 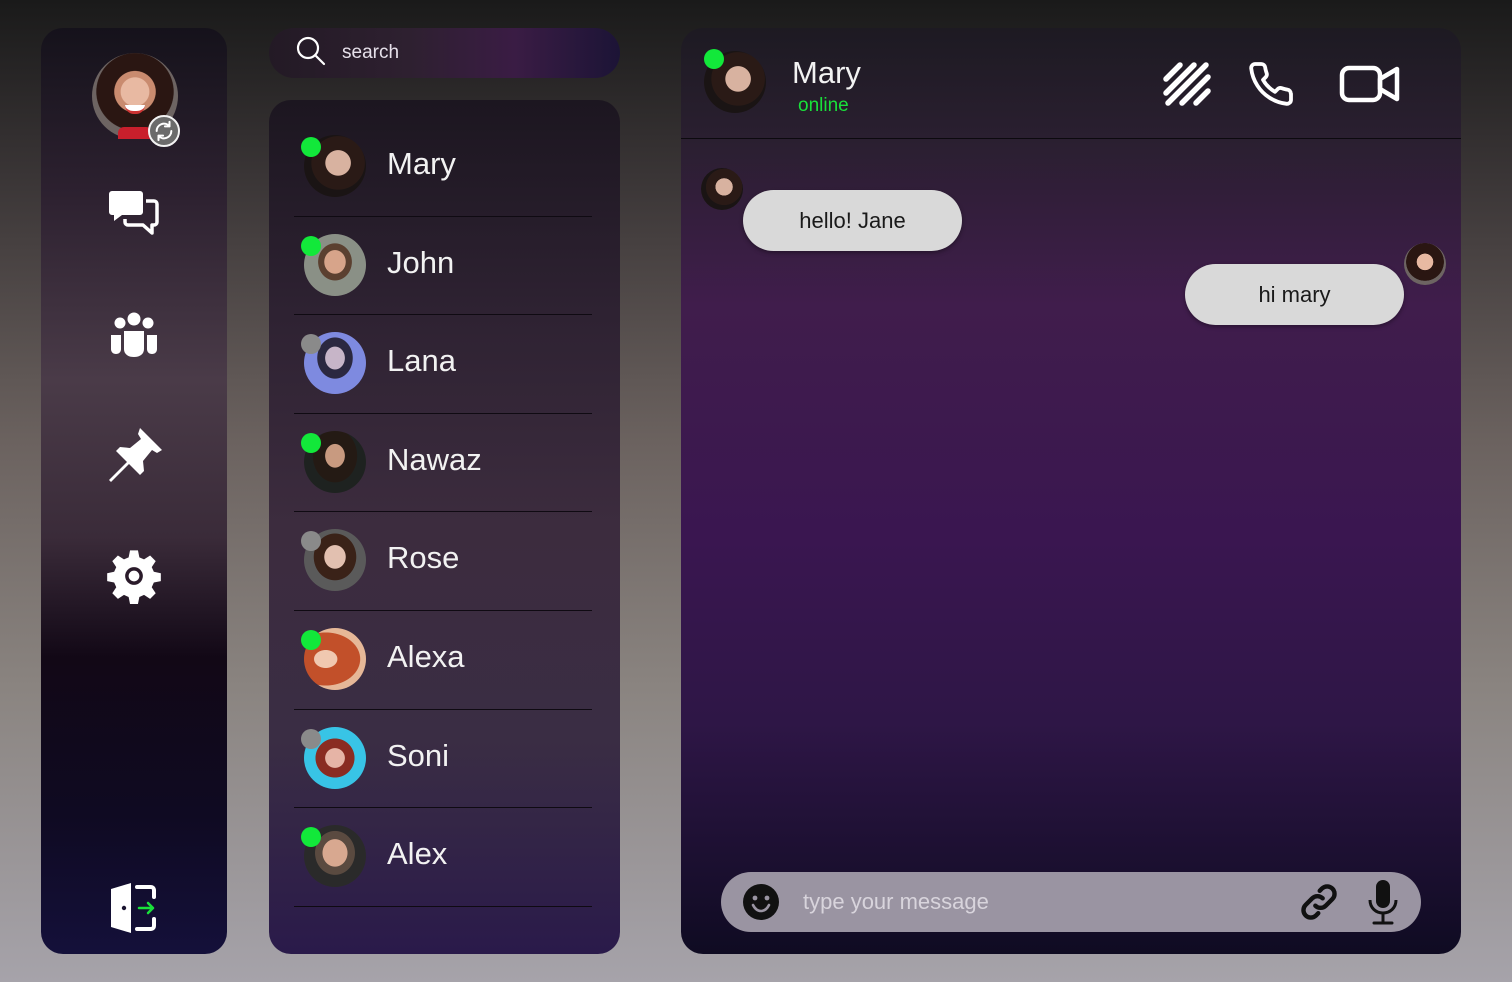 I want to click on contact-item-nawaz: Nawaz, so click(x=443, y=463).